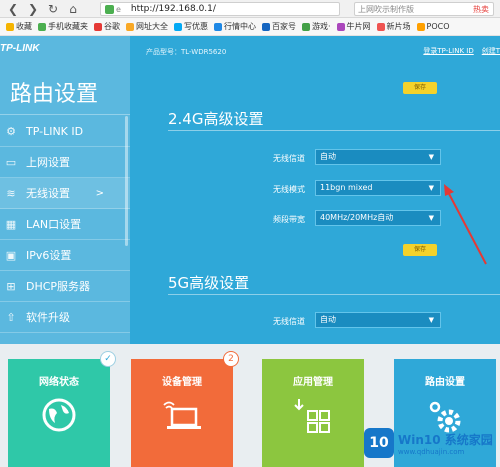 The height and width of the screenshot is (467, 500). What do you see at coordinates (289, 189) in the screenshot?
I see `mode-24g-label: 无线模式` at bounding box center [289, 189].